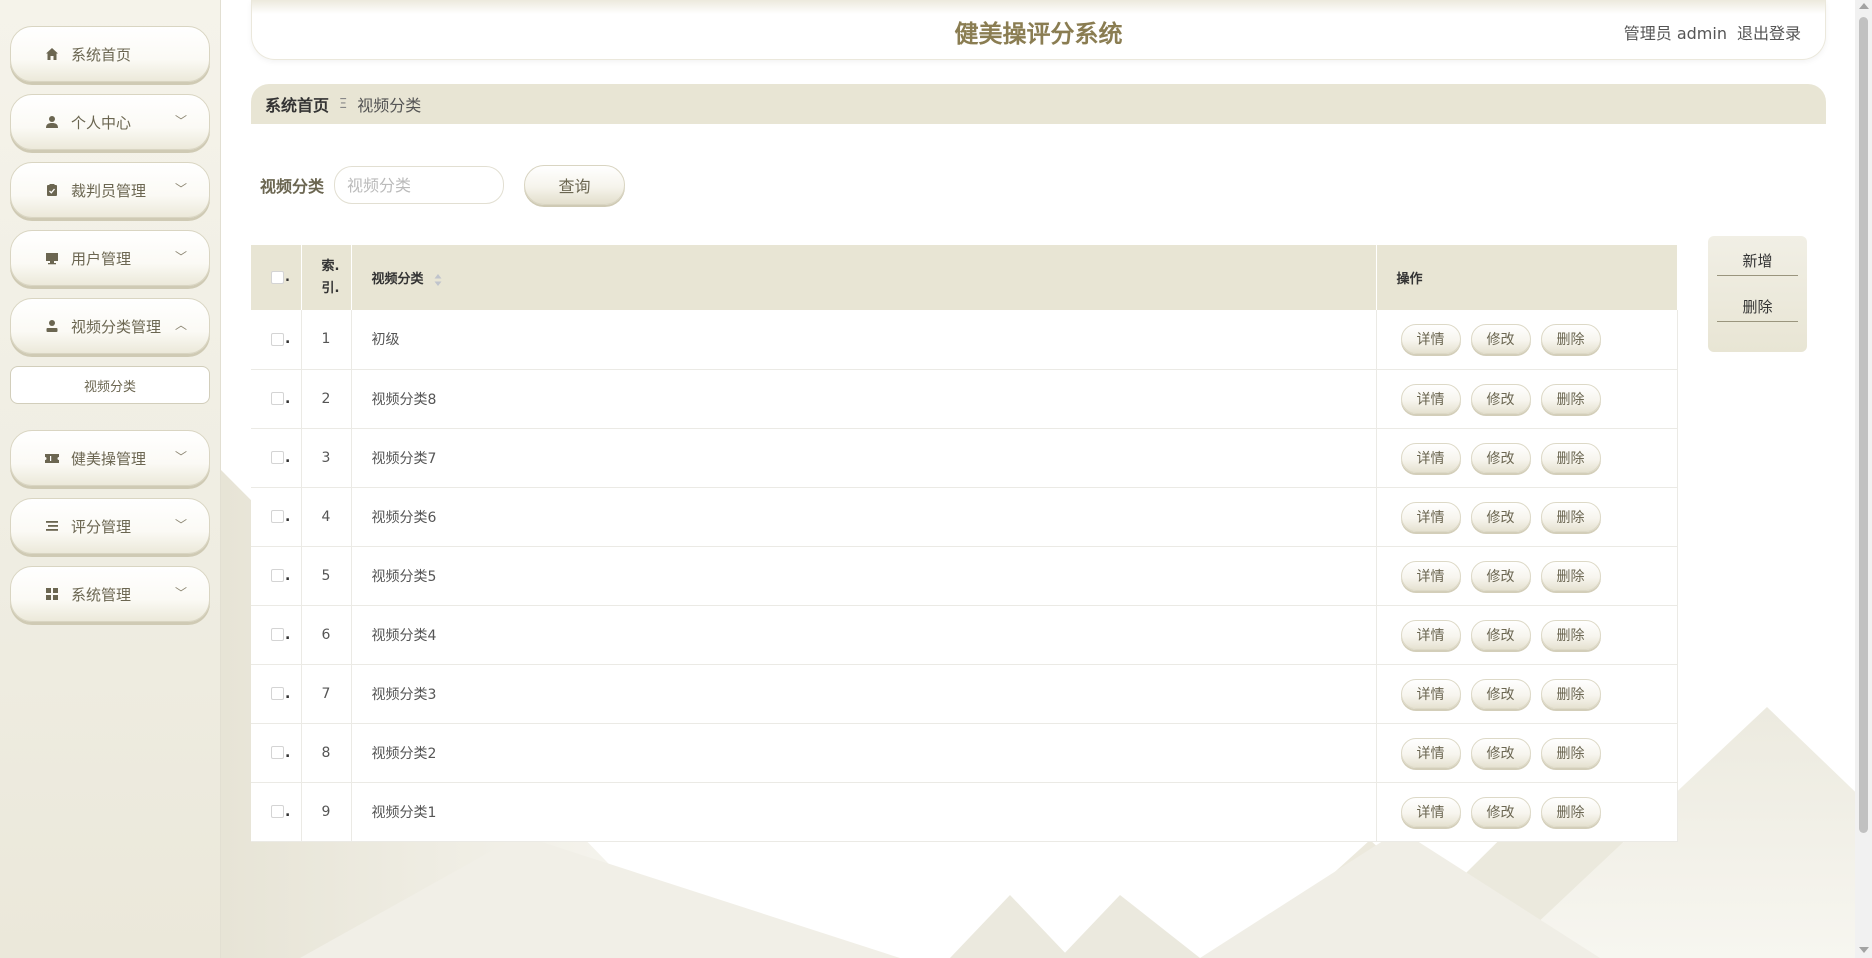 The width and height of the screenshot is (1872, 958). I want to click on person-icon, so click(52, 326).